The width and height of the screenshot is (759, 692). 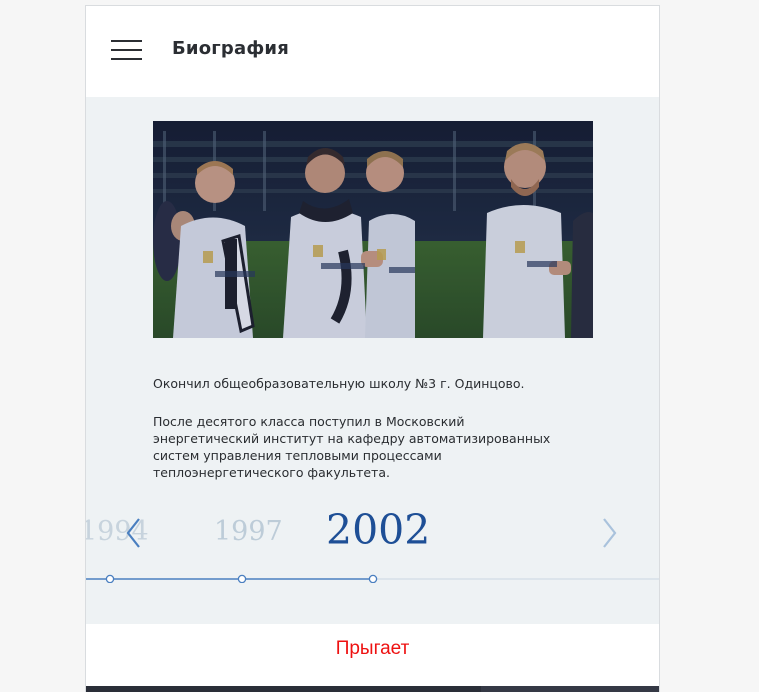 I want to click on timeline-dot-active, so click(x=373, y=579).